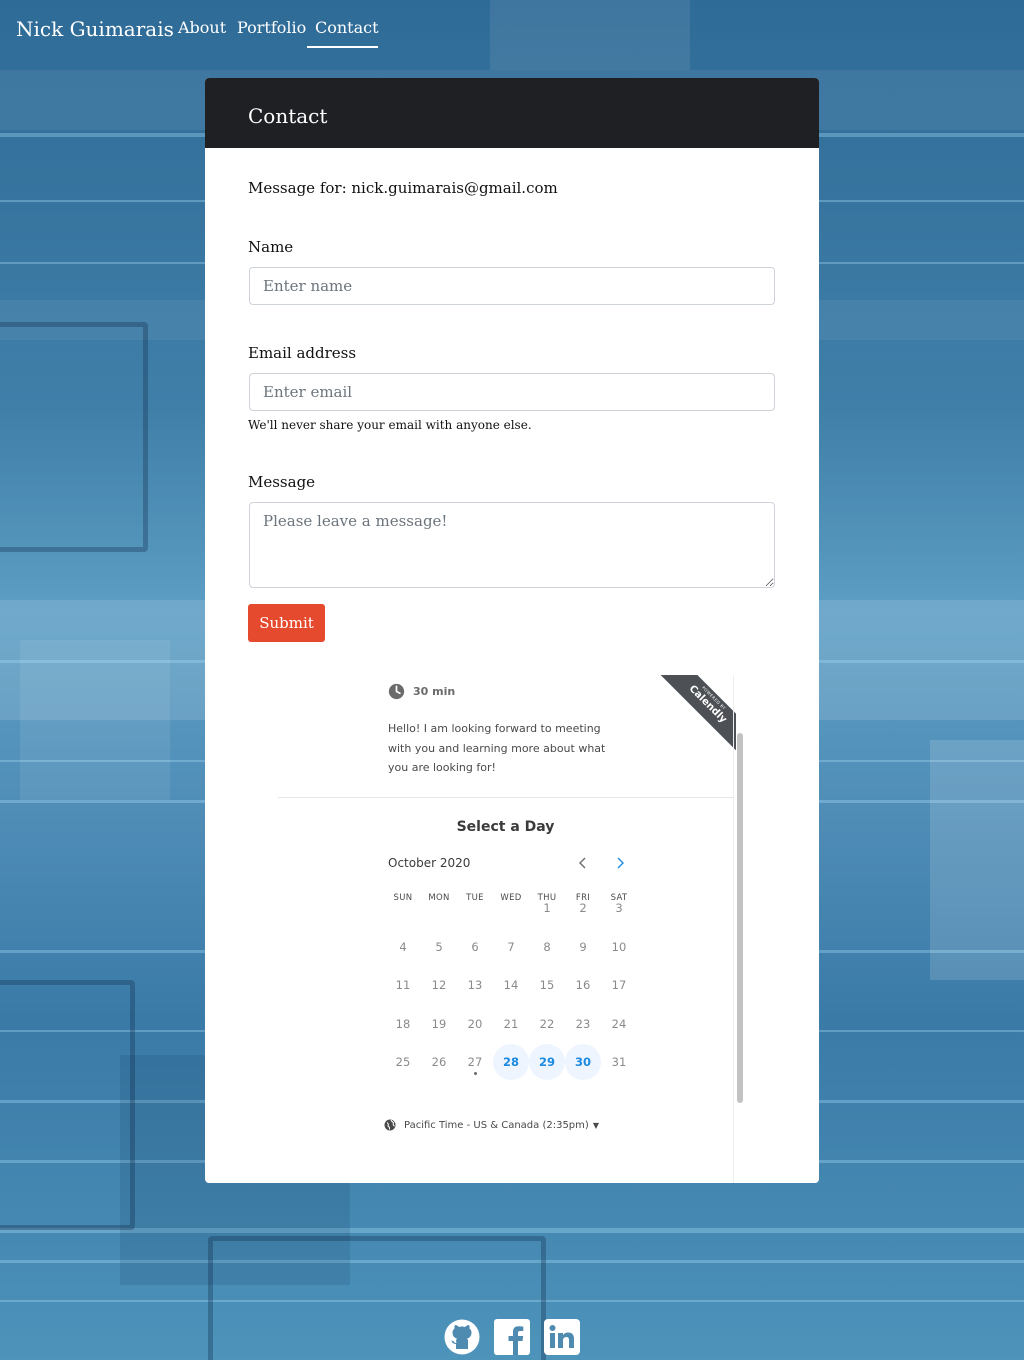  I want to click on github-icon, so click(462, 1337).